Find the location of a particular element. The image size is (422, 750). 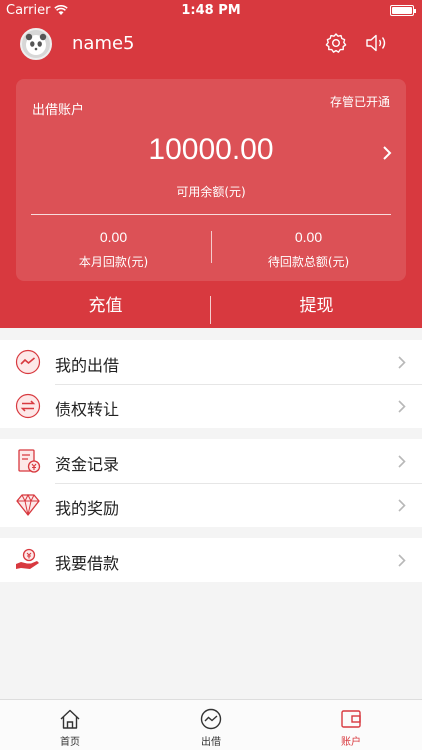

battery-icon is located at coordinates (403, 10).